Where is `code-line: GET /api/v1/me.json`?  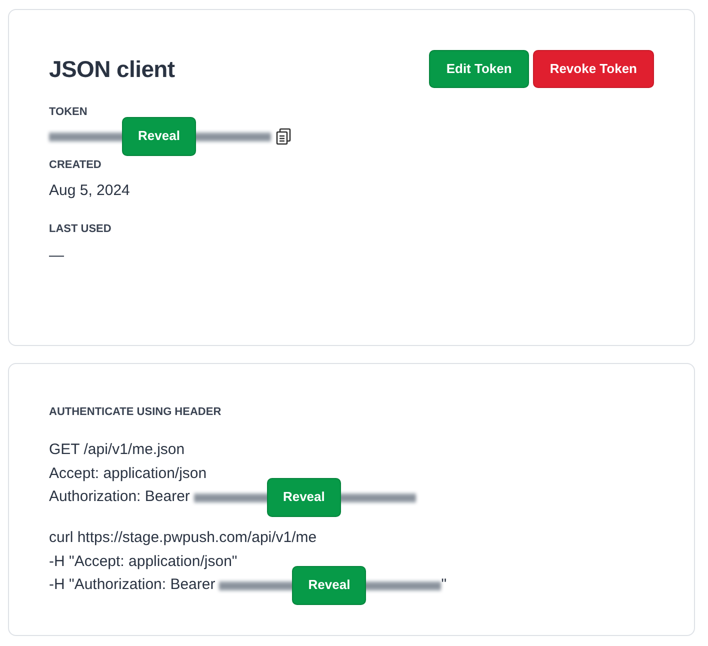 code-line: GET /api/v1/me.json is located at coordinates (117, 450).